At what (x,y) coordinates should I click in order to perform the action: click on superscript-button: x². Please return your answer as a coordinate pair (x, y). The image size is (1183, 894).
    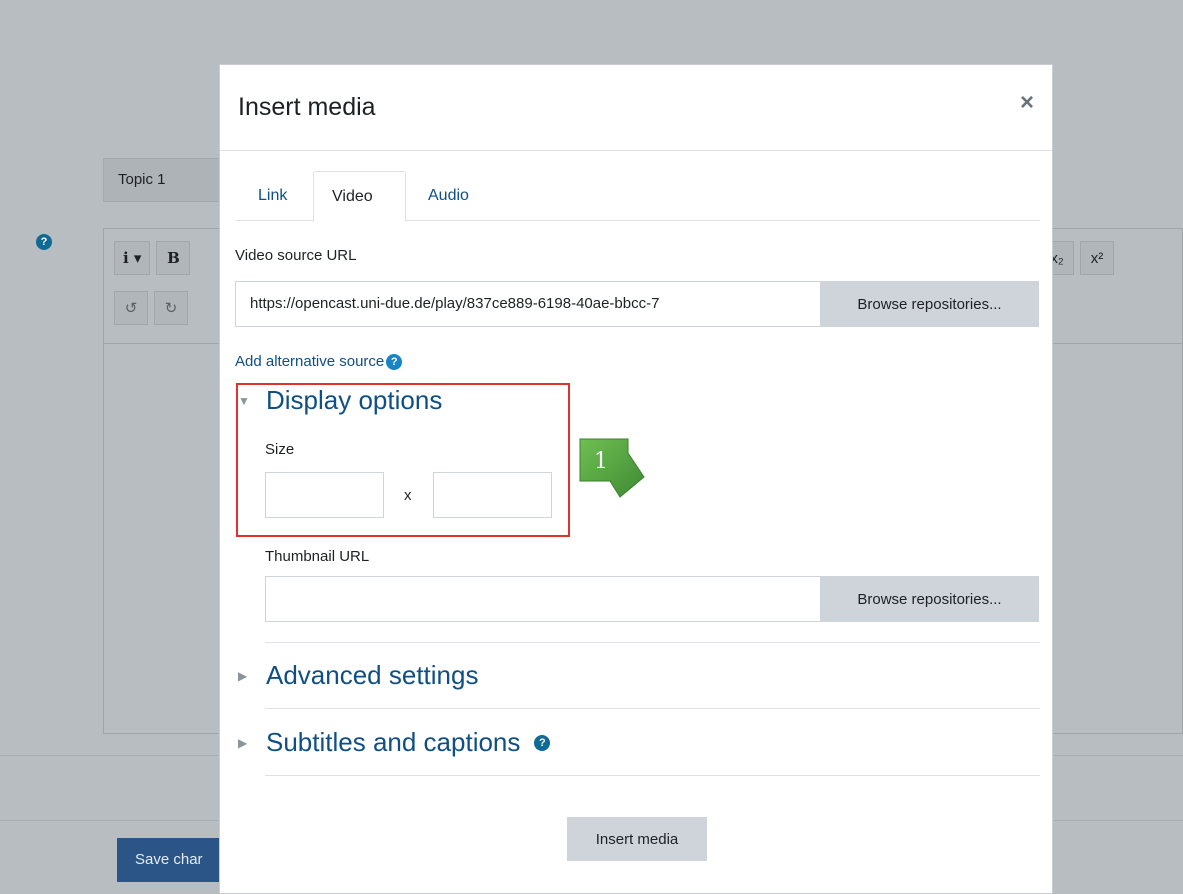
    Looking at the image, I should click on (1097, 258).